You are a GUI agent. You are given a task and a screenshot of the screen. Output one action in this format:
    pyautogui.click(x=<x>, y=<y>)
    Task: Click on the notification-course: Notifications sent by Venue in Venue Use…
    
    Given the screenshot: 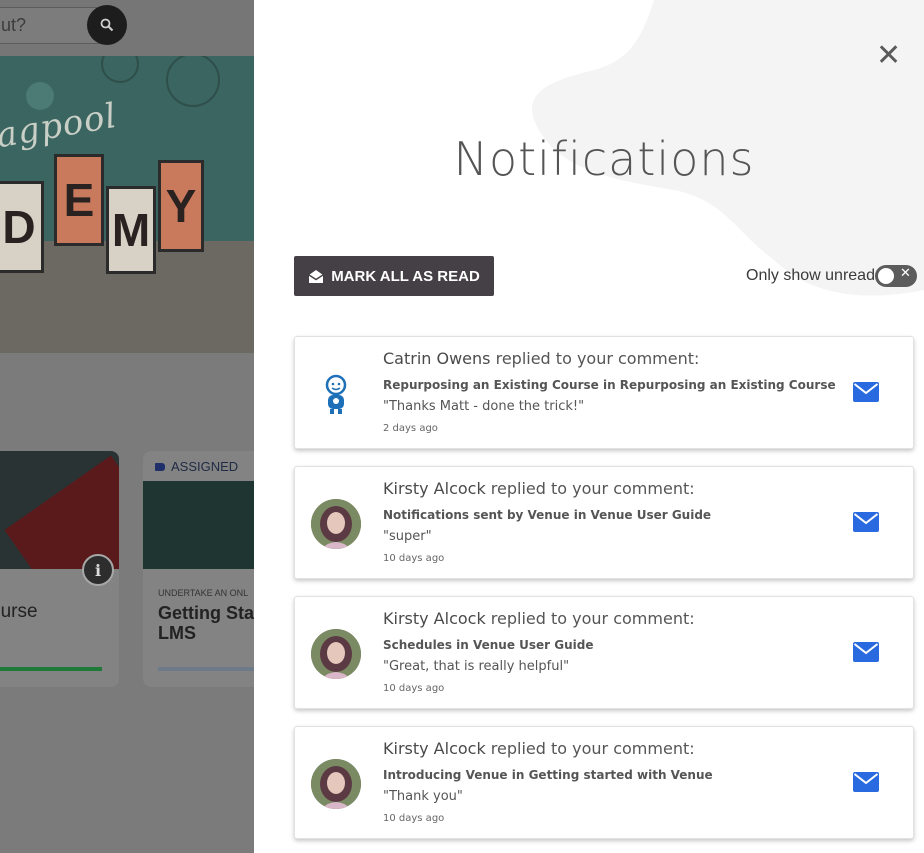 What is the action you would take?
    pyautogui.click(x=547, y=515)
    